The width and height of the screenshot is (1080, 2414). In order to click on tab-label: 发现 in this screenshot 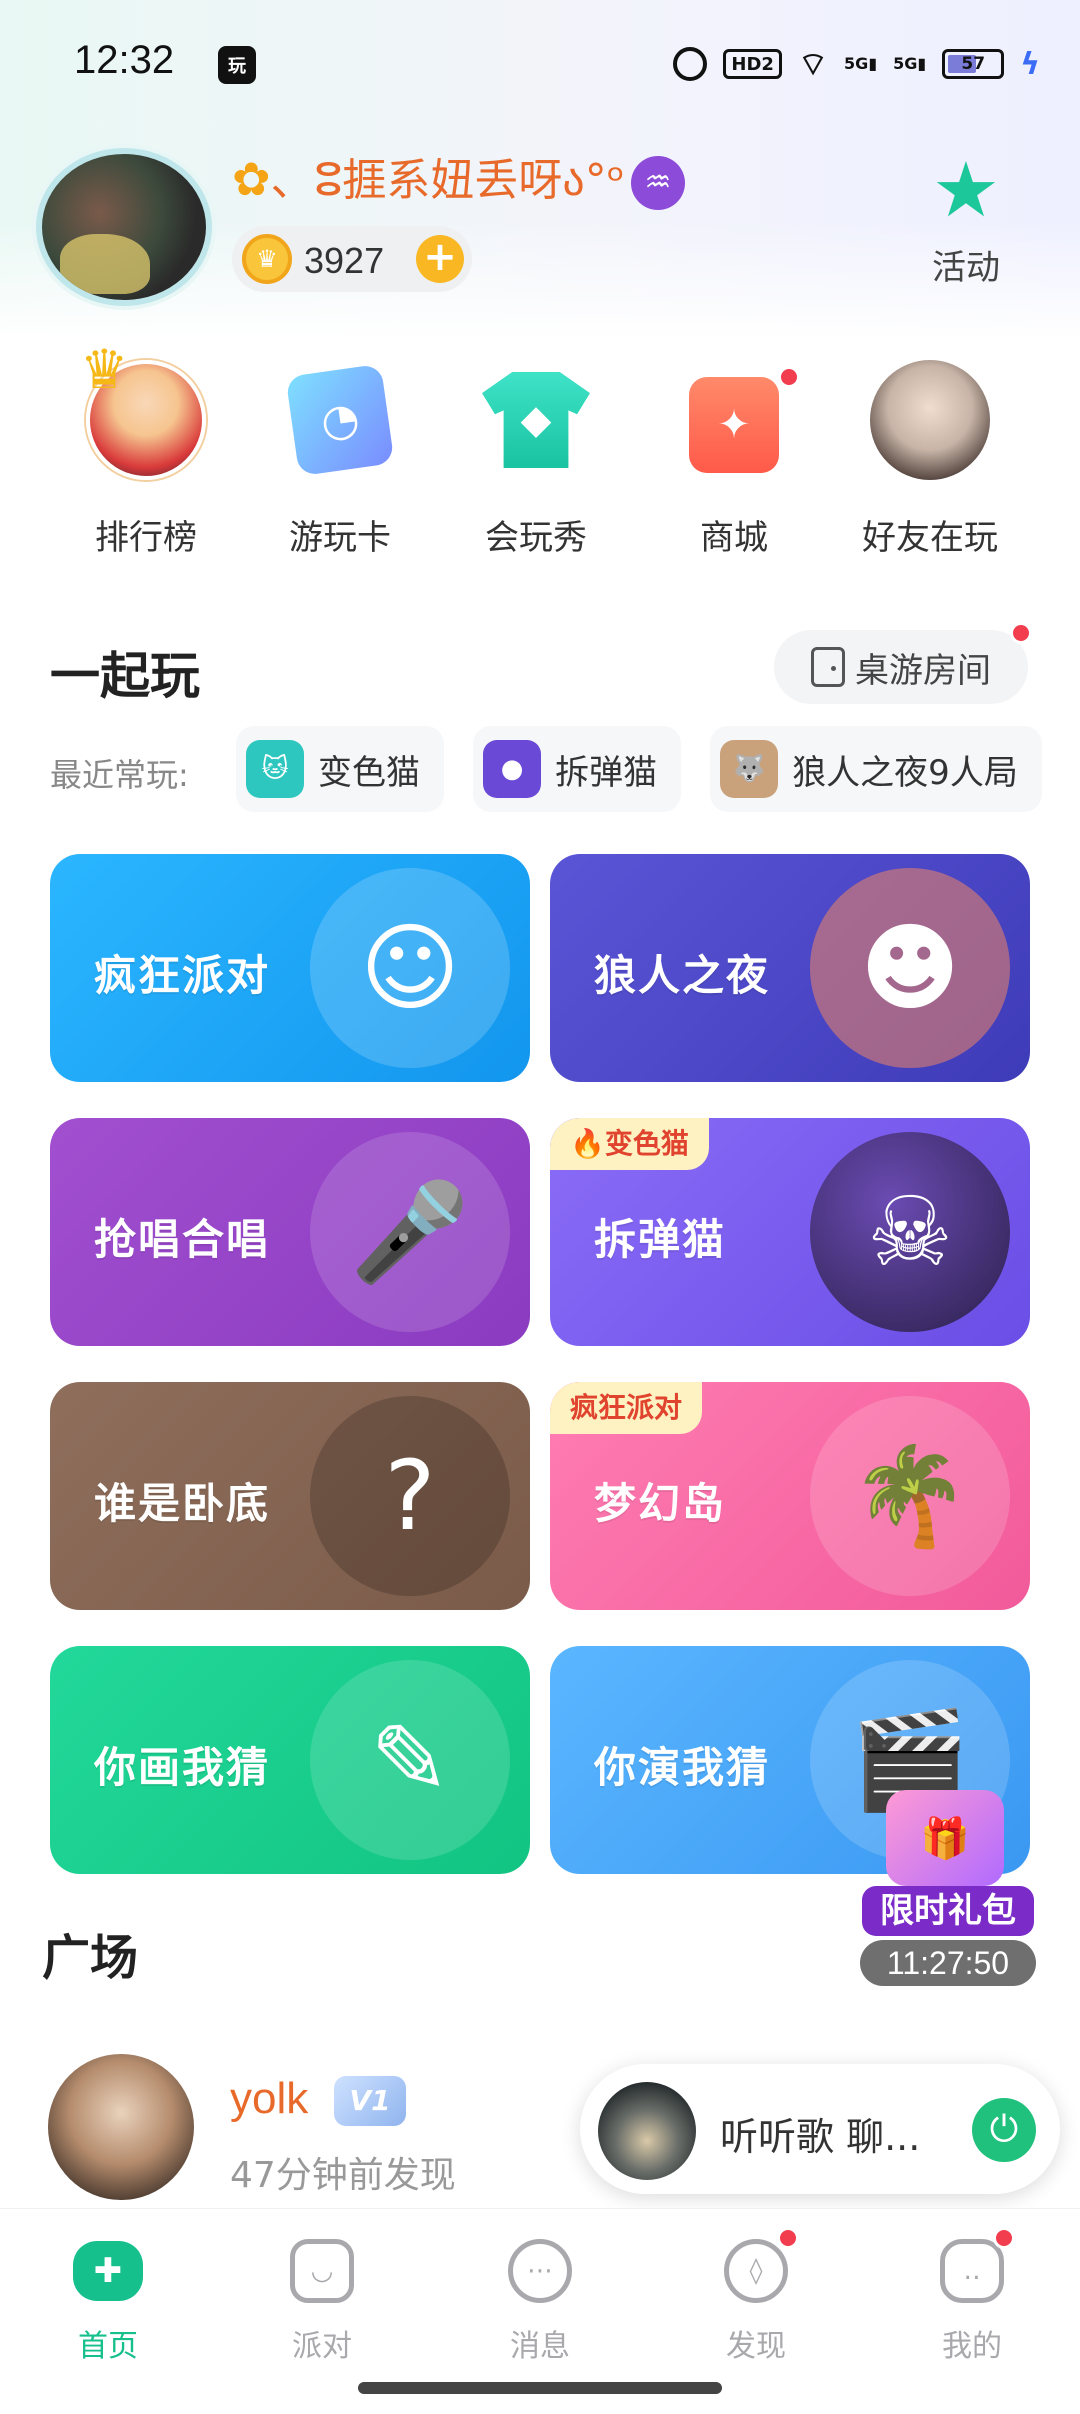, I will do `click(756, 2346)`.